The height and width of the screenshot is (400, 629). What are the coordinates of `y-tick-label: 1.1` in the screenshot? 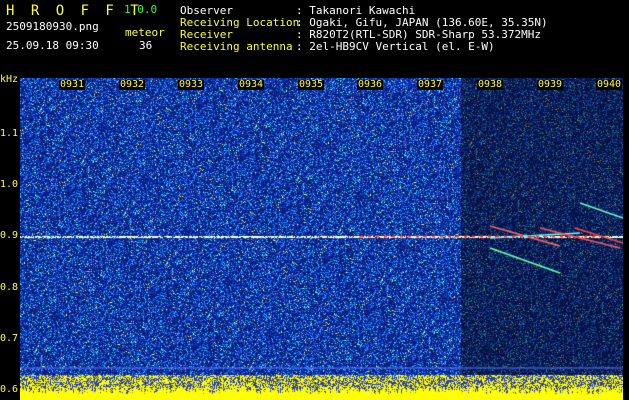 It's located at (9, 134).